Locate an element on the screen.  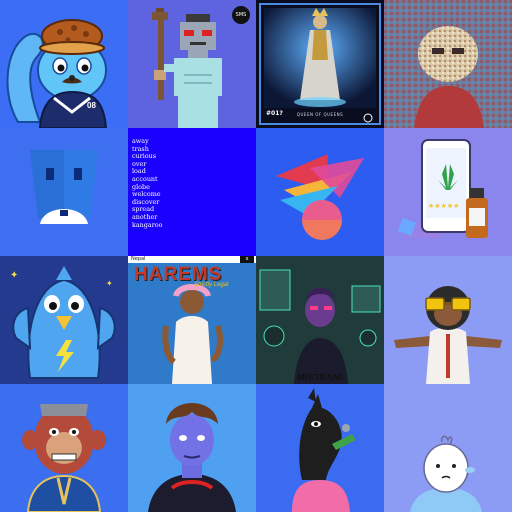
mosaic-ape-illustration is located at coordinates (448, 64).